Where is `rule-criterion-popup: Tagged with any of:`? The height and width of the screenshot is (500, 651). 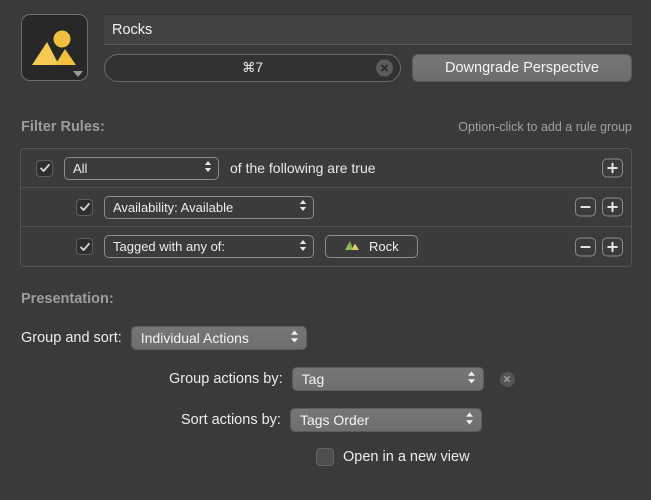
rule-criterion-popup: Tagged with any of: is located at coordinates (209, 246).